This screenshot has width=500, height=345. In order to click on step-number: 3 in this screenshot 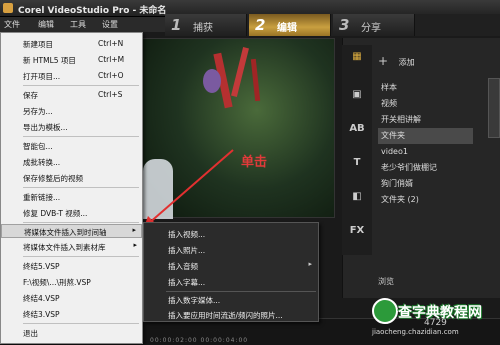, I will do `click(344, 25)`.